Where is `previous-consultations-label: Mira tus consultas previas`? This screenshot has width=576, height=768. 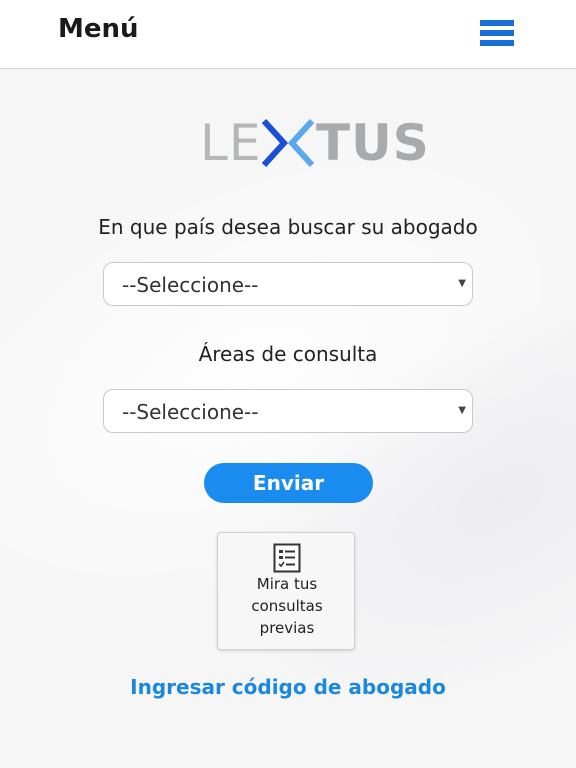 previous-consultations-label: Mira tus consultas previas is located at coordinates (287, 606).